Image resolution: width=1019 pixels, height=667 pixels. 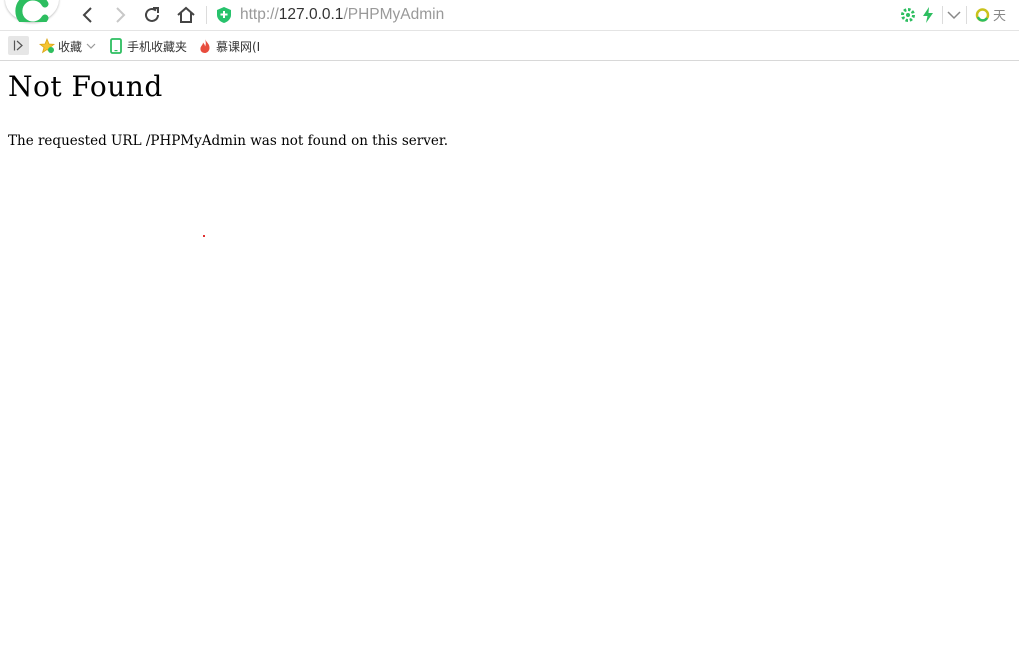 I want to click on url-scheme: http://, so click(x=259, y=14).